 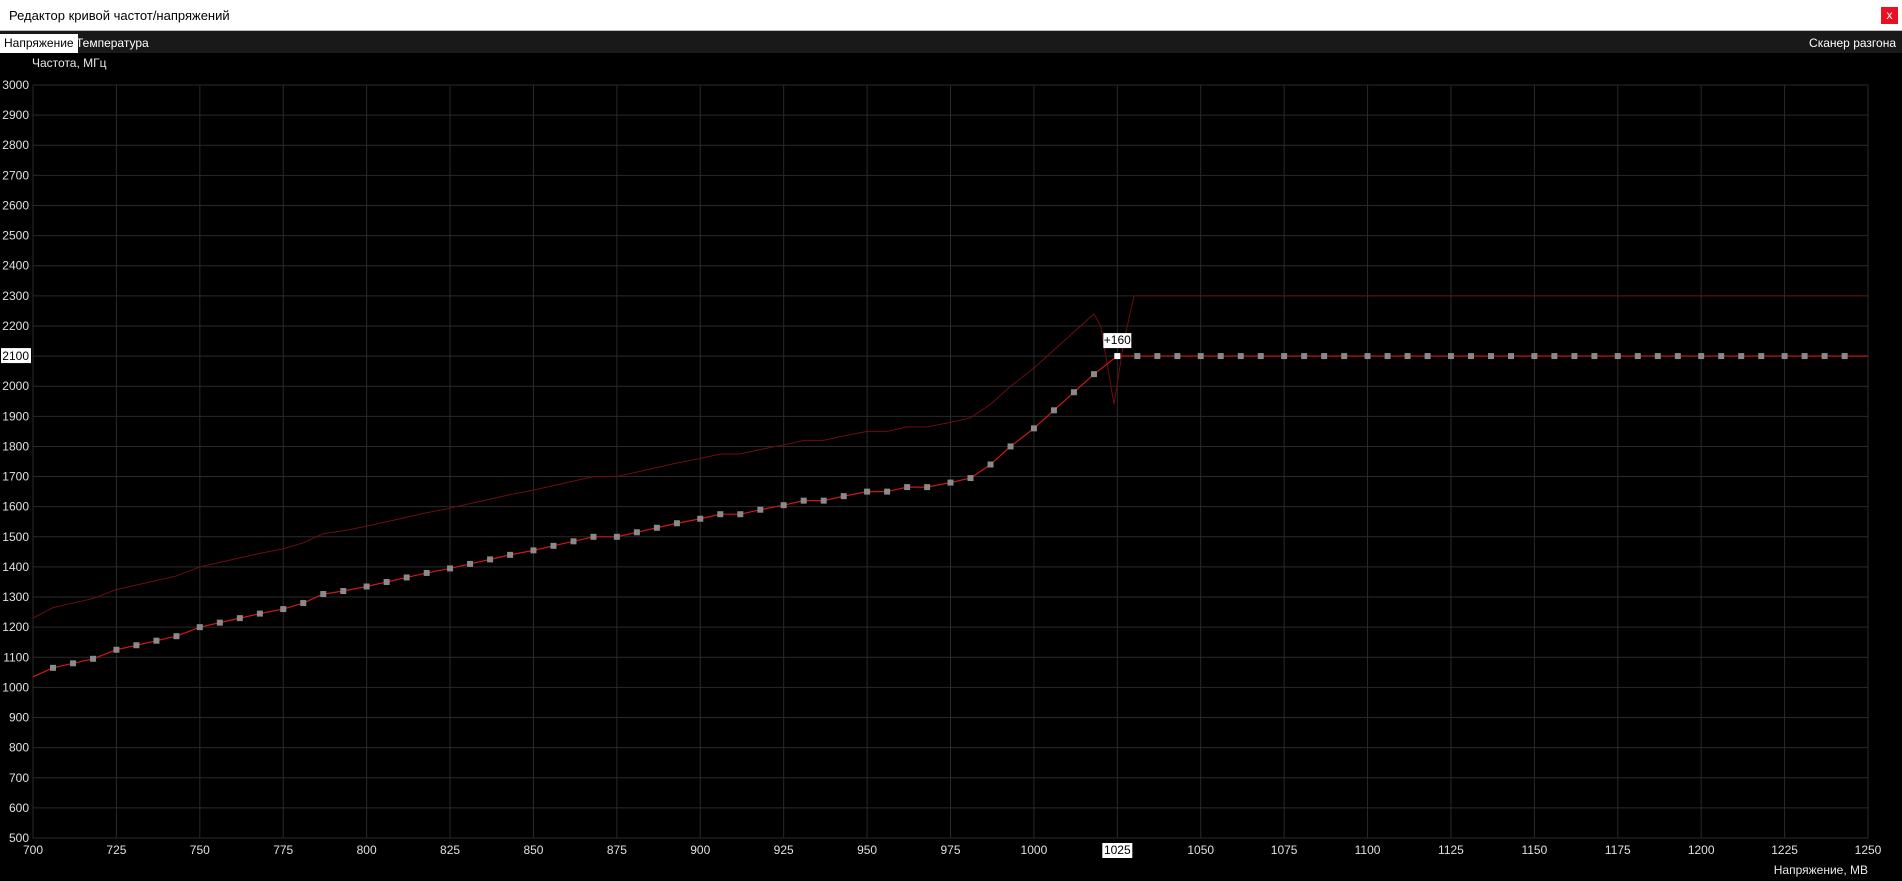 I want to click on x-axis-label: Напряжение, МВ, so click(x=1821, y=870).